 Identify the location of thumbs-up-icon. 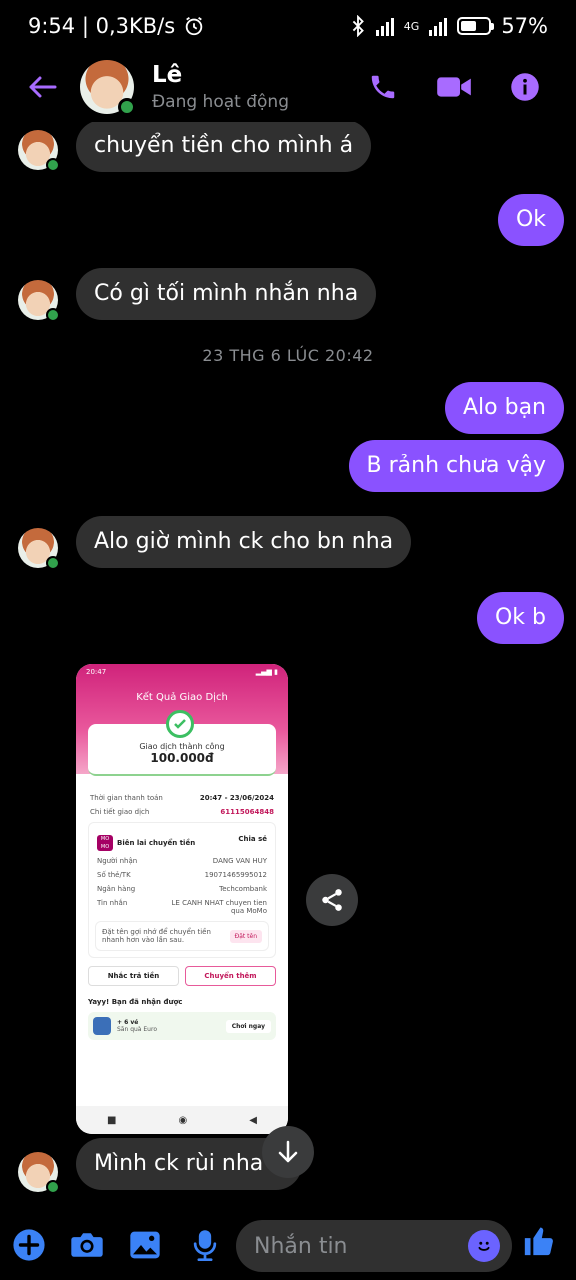
(538, 1241).